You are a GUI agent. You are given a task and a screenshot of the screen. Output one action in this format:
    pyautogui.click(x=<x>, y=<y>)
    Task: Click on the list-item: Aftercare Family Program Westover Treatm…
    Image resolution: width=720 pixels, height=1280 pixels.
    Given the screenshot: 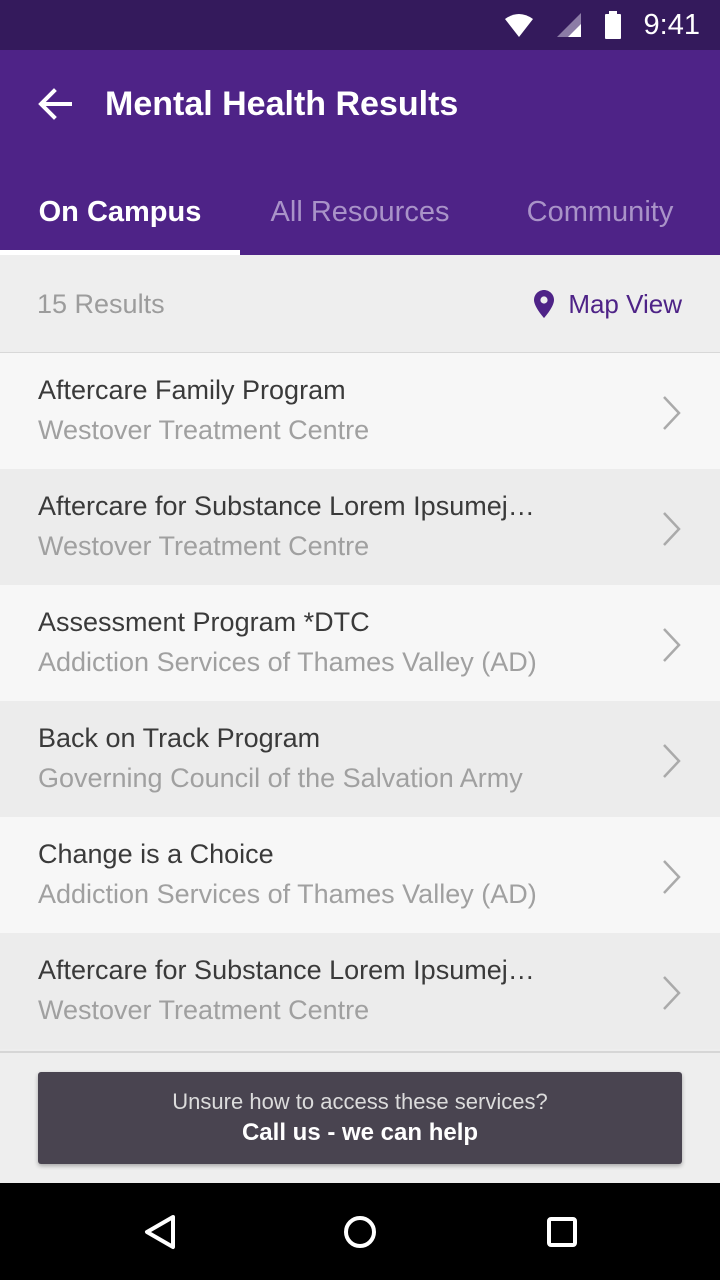 What is the action you would take?
    pyautogui.click(x=360, y=411)
    